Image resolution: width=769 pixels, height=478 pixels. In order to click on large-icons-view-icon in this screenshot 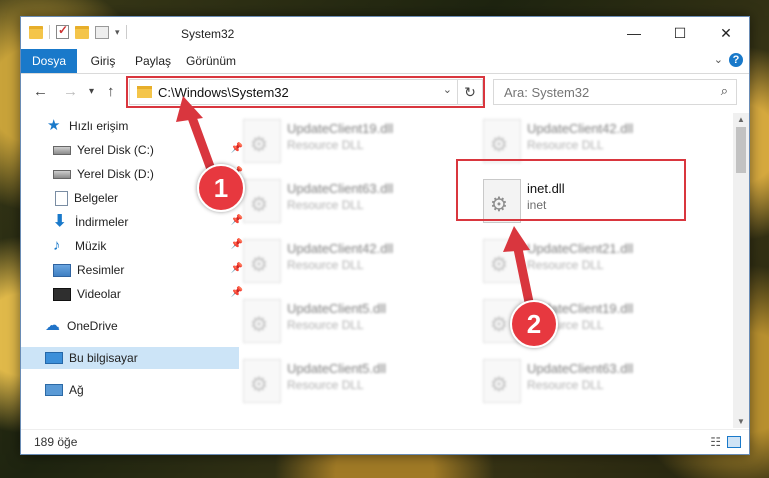, I will do `click(734, 442)`.